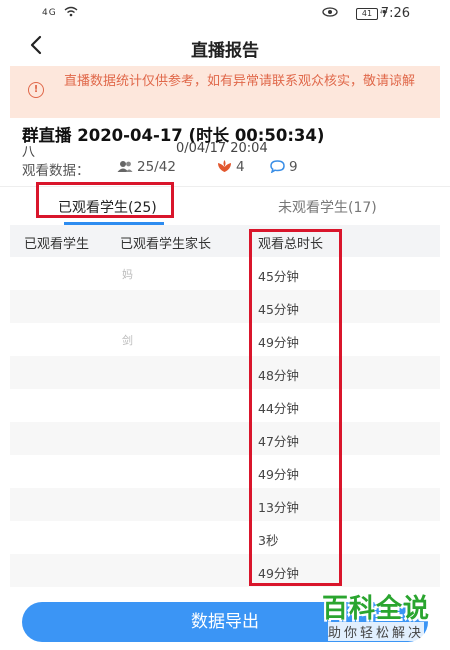 The width and height of the screenshot is (450, 650). What do you see at coordinates (29, 152) in the screenshot?
I see `subtitle-prefix: 八` at bounding box center [29, 152].